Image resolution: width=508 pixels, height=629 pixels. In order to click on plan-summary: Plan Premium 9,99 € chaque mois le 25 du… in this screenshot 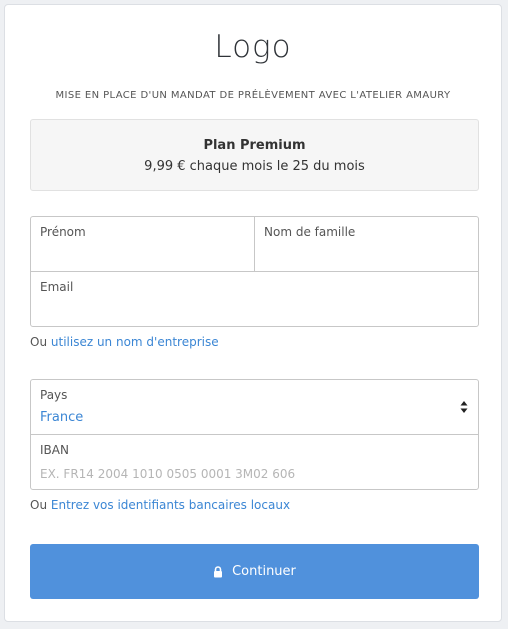, I will do `click(254, 155)`.